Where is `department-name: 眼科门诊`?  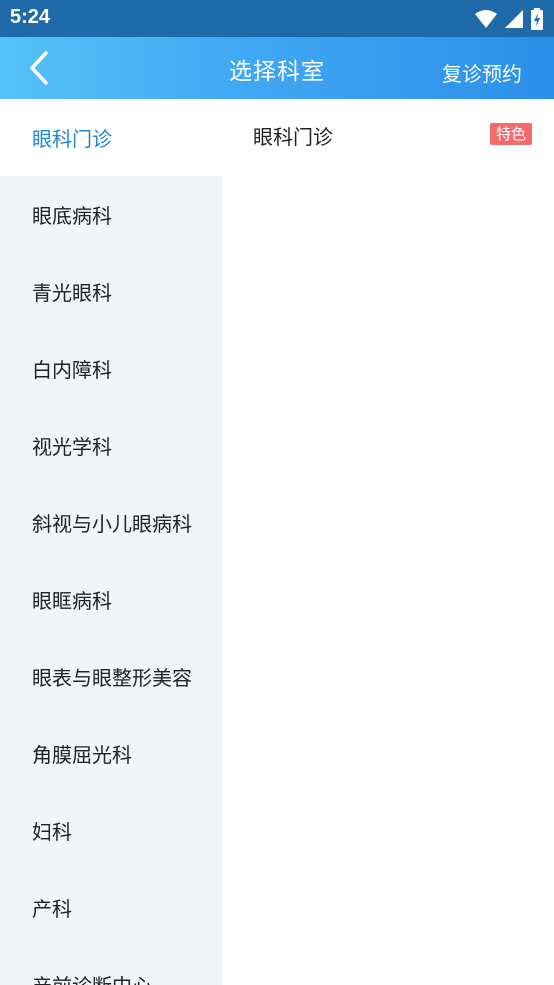
department-name: 眼科门诊 is located at coordinates (293, 137).